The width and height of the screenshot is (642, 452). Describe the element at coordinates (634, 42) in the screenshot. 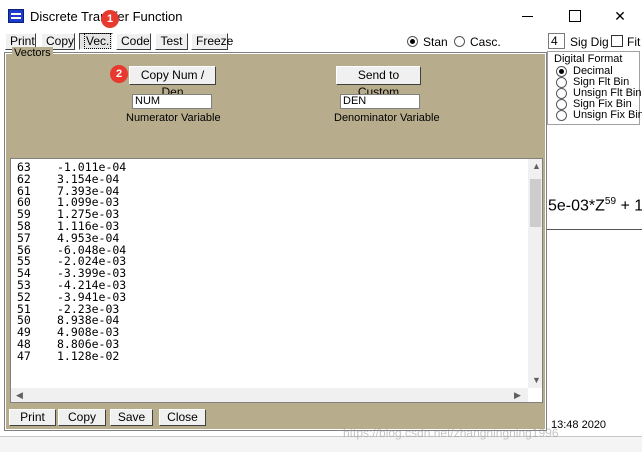

I see `fit-label: Fit` at that location.